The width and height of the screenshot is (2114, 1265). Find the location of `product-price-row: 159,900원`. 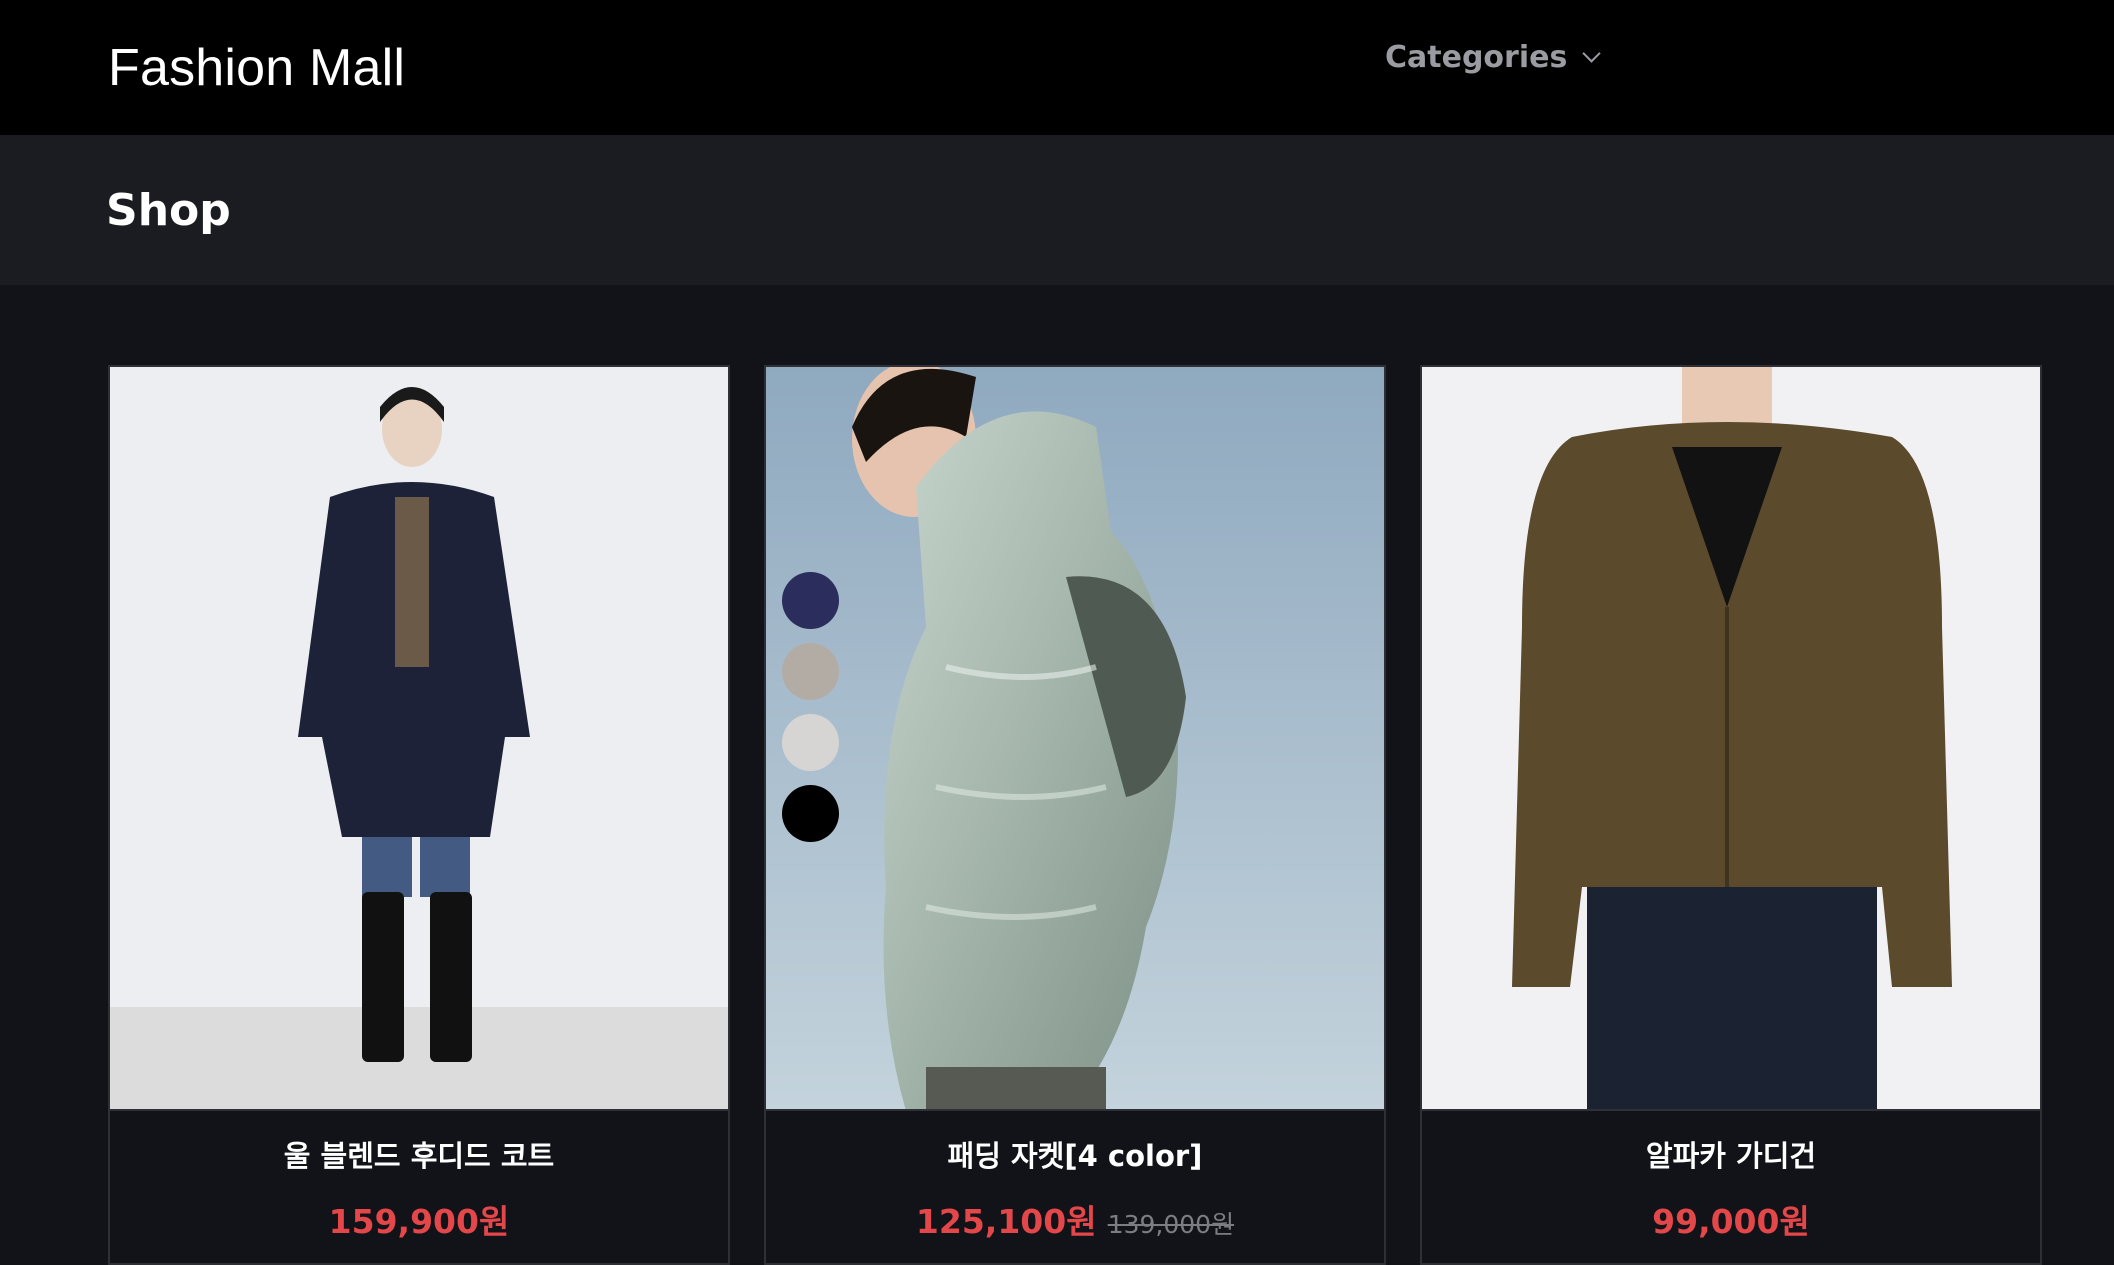

product-price-row: 159,900원 is located at coordinates (419, 1219).